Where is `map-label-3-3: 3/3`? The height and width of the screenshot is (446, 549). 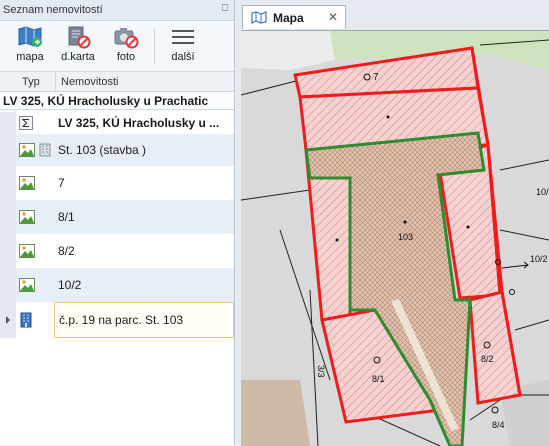 map-label-3-3: 3/3 is located at coordinates (321, 371).